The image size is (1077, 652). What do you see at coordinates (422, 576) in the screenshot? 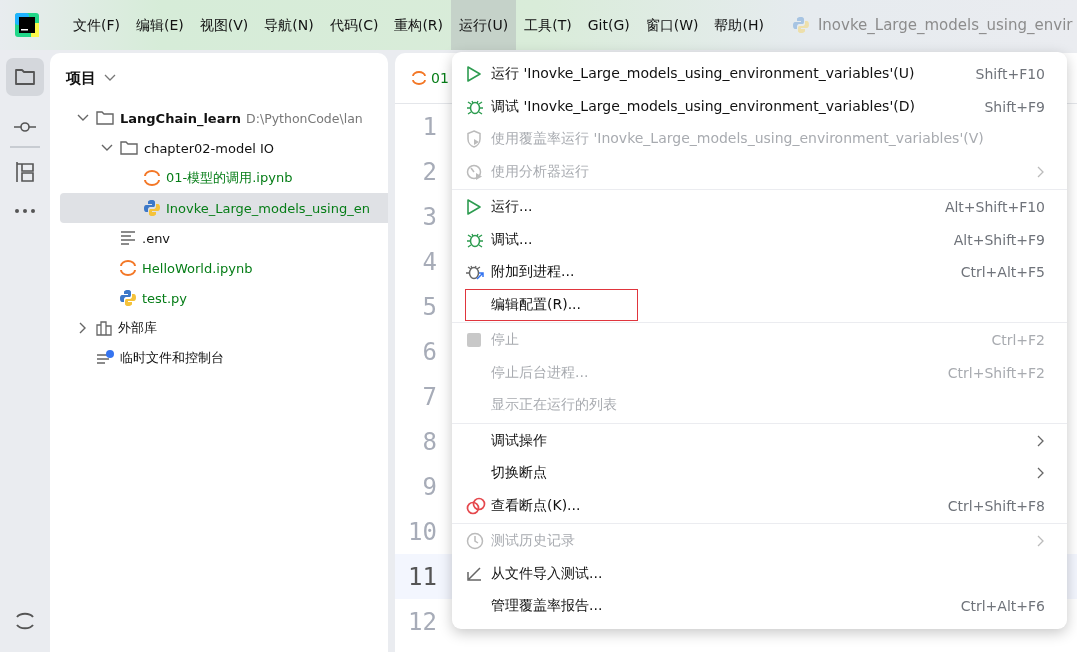
I see `line-number: 11` at bounding box center [422, 576].